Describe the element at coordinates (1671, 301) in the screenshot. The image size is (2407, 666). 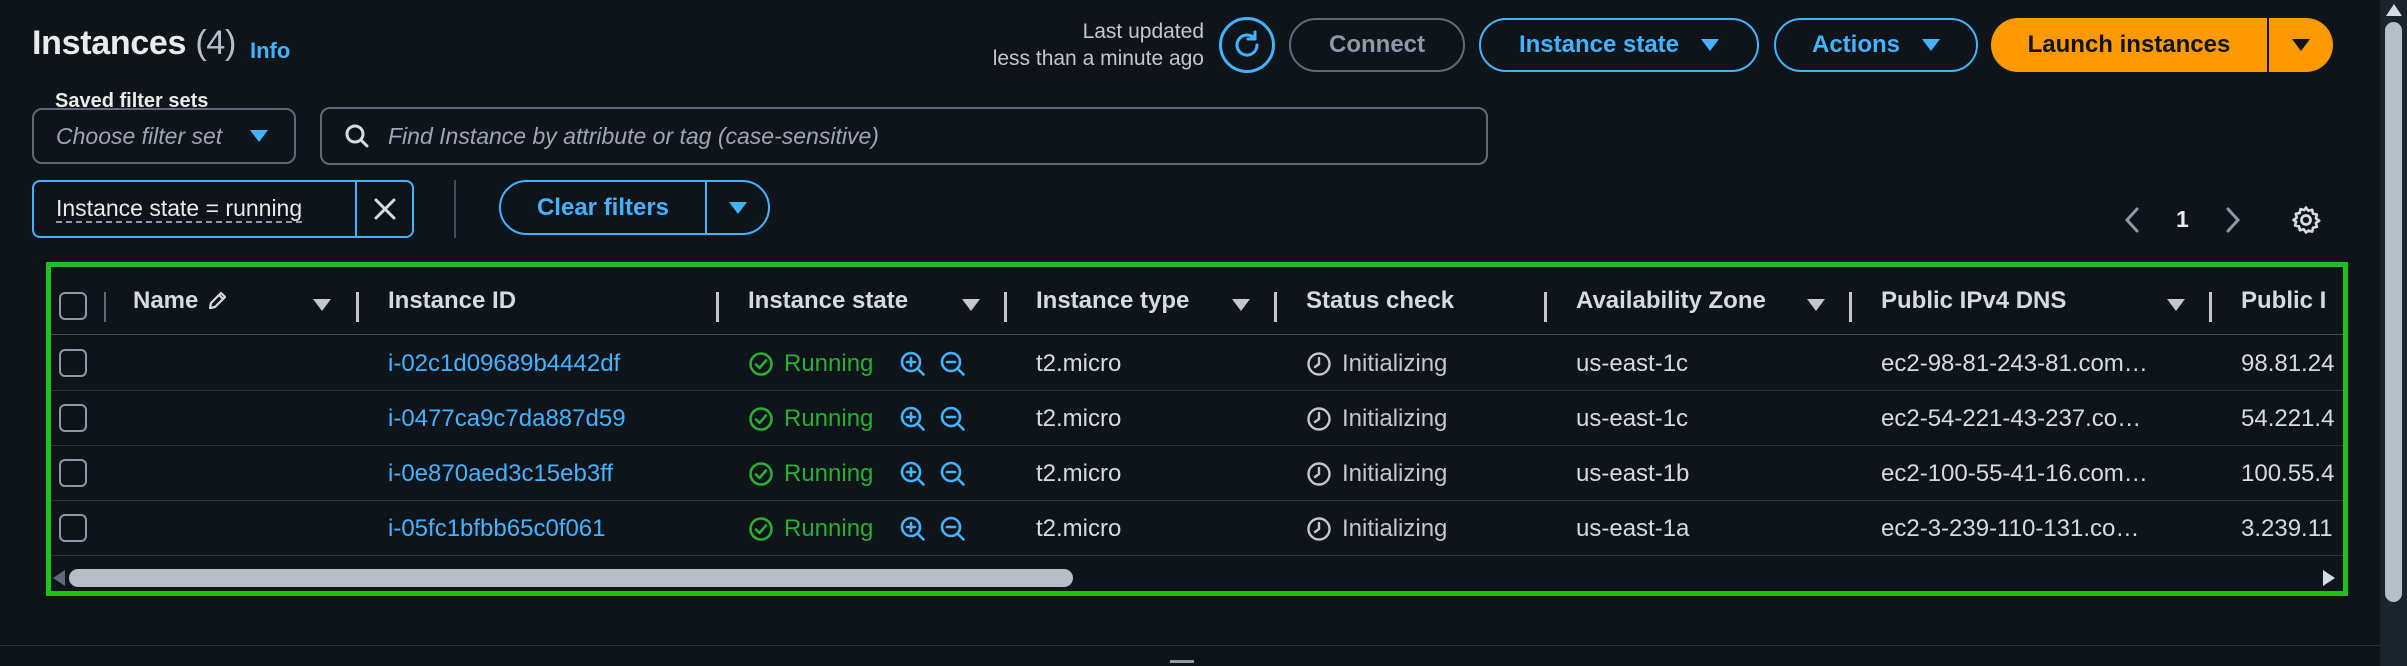
I see `column-header-availability-zone: Availability Zone` at that location.